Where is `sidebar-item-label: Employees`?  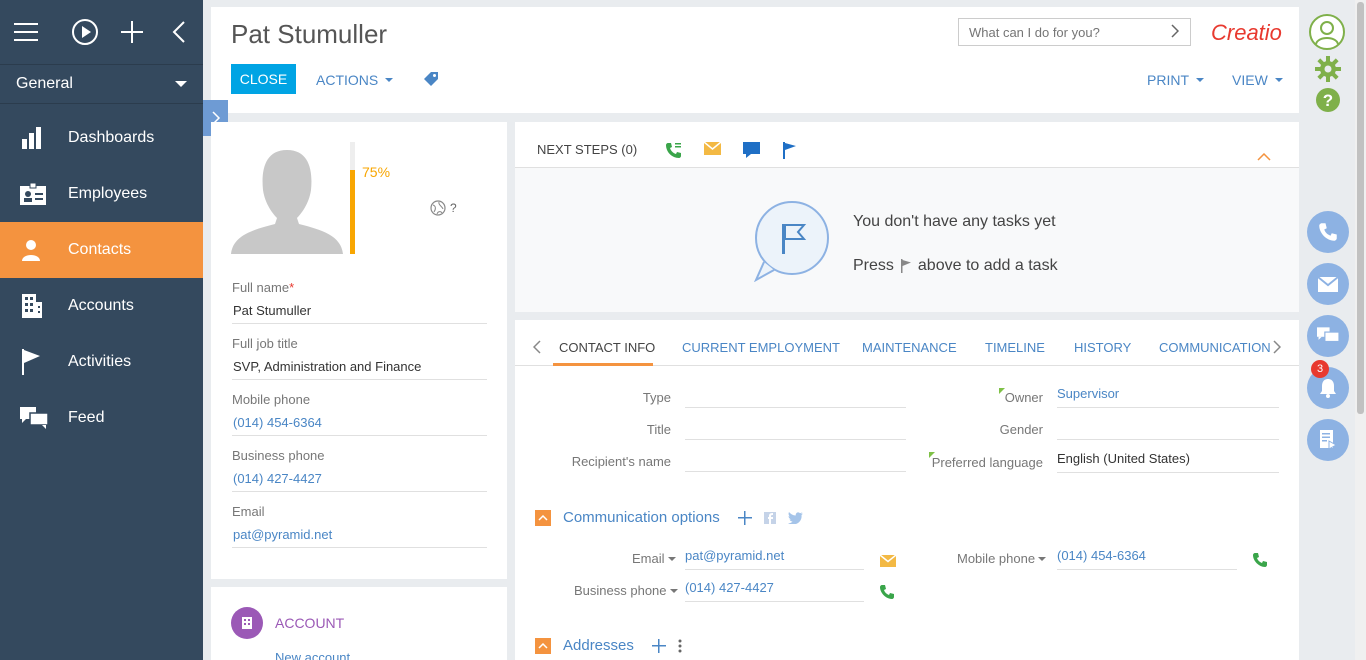
sidebar-item-label: Employees is located at coordinates (108, 193).